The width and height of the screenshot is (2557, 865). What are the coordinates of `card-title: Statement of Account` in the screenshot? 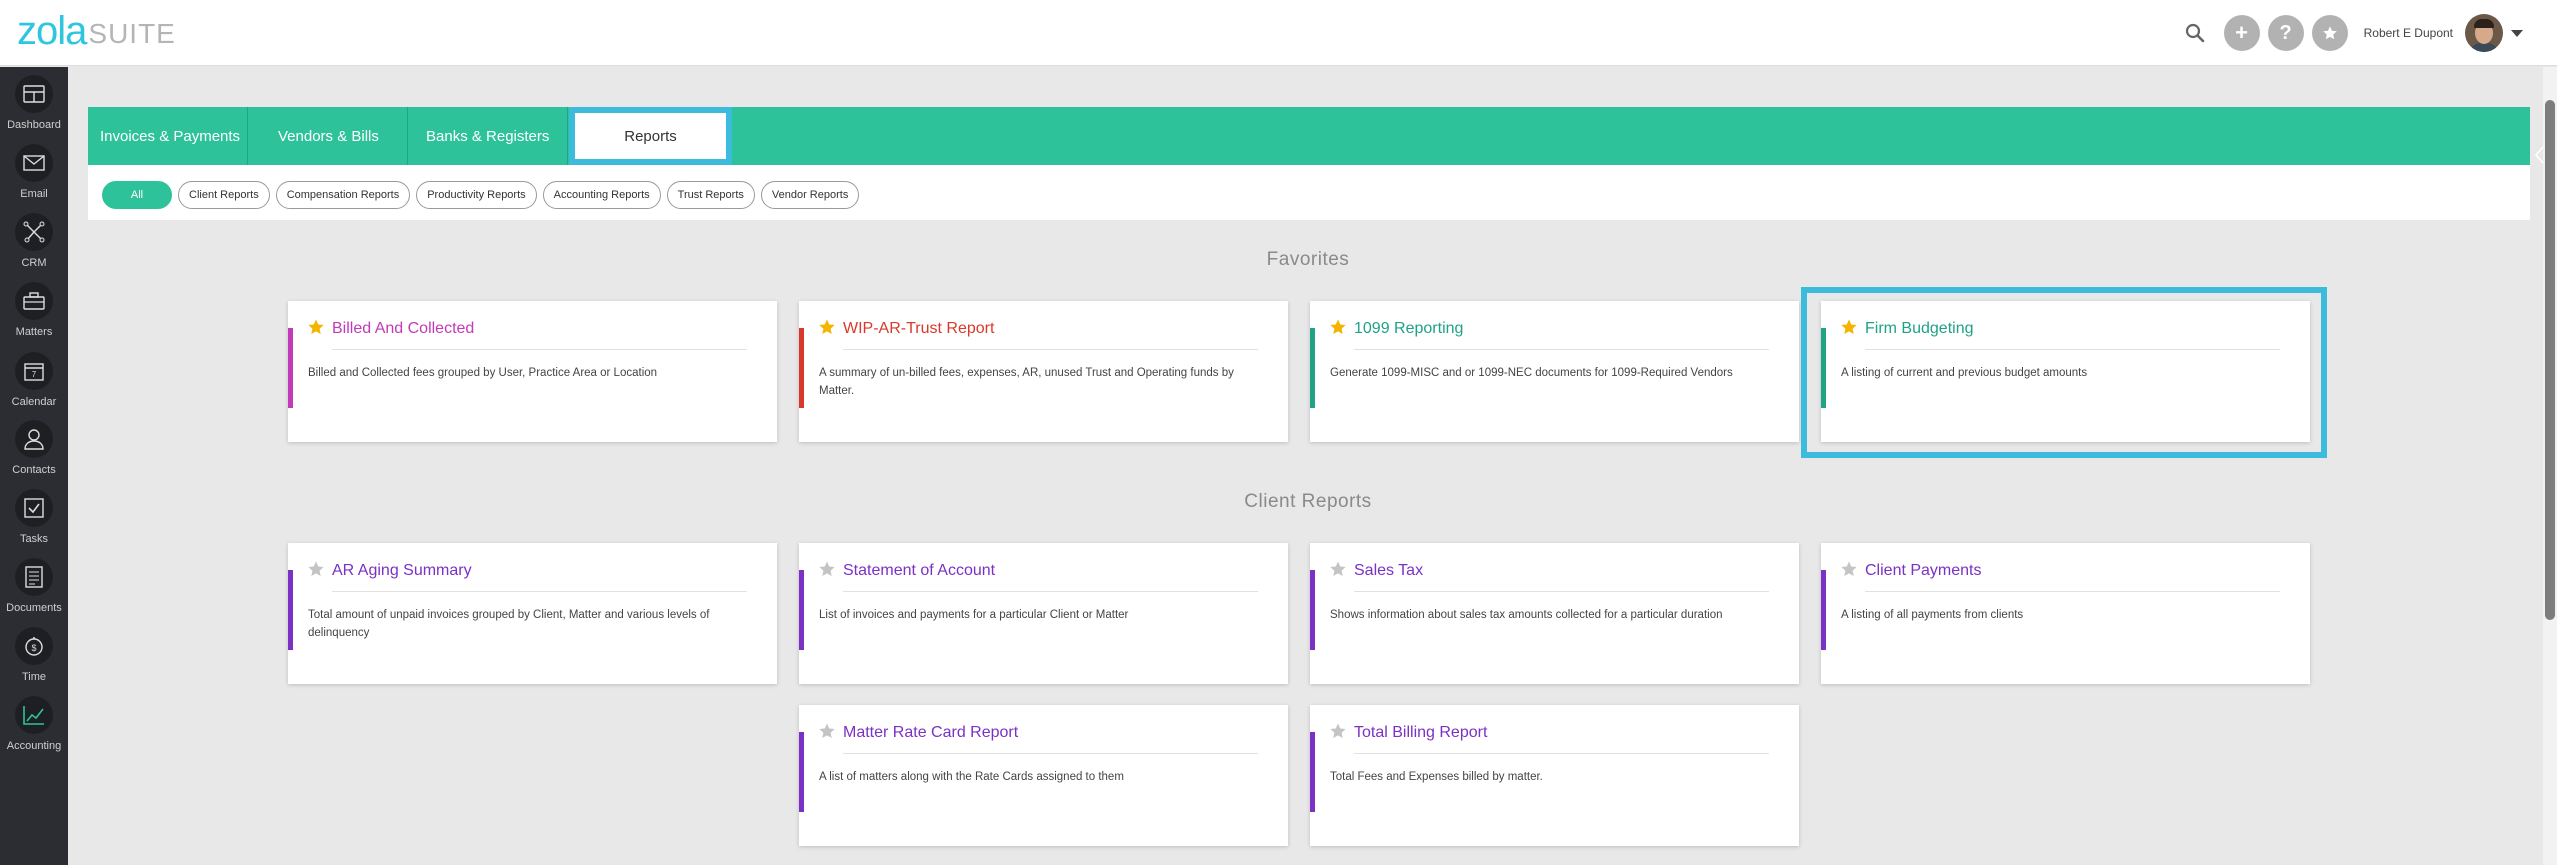 It's located at (919, 571).